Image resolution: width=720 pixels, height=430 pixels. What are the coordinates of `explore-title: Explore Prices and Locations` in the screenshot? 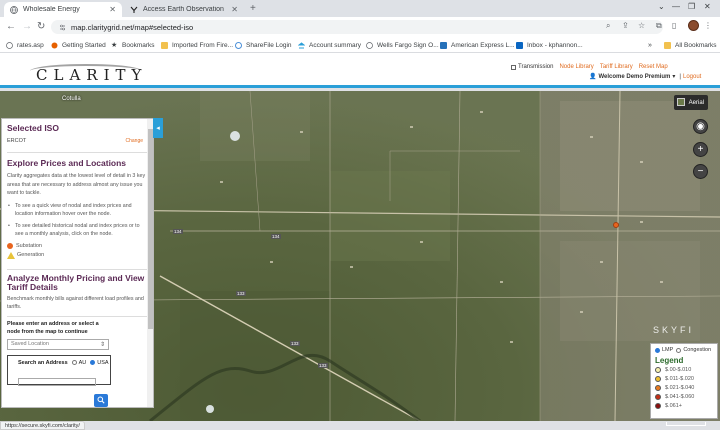 It's located at (67, 163).